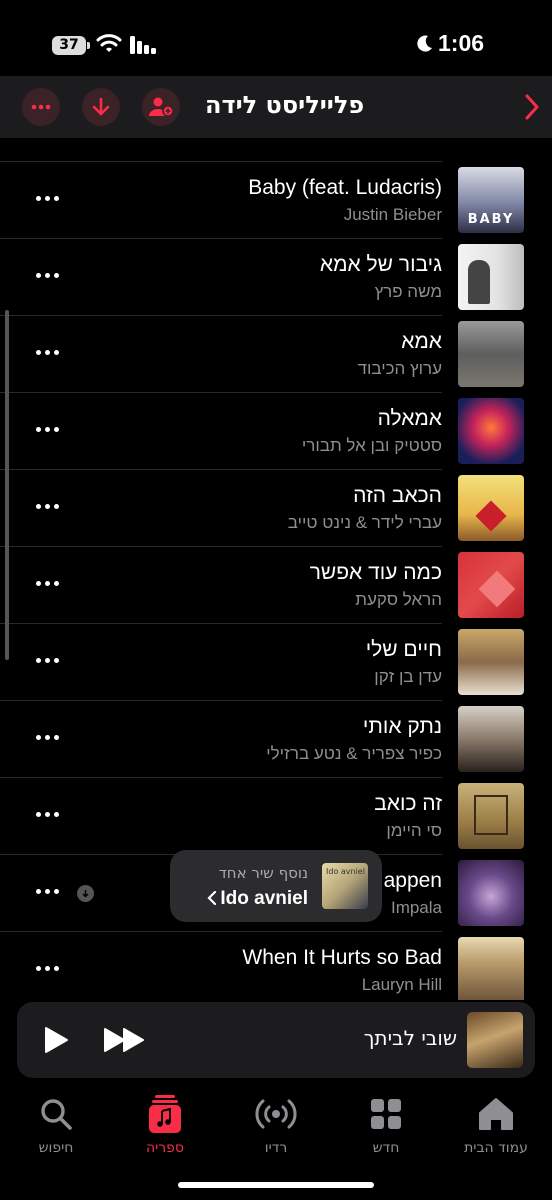 This screenshot has height=1200, width=552. Describe the element at coordinates (165, 1114) in the screenshot. I see `library-icon` at that location.